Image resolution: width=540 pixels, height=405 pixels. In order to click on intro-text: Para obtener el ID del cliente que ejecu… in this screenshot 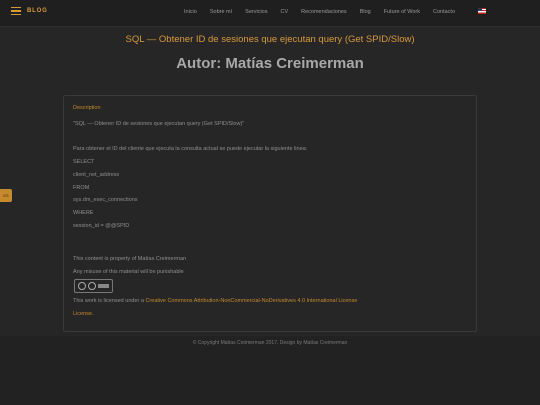, I will do `click(190, 149)`.